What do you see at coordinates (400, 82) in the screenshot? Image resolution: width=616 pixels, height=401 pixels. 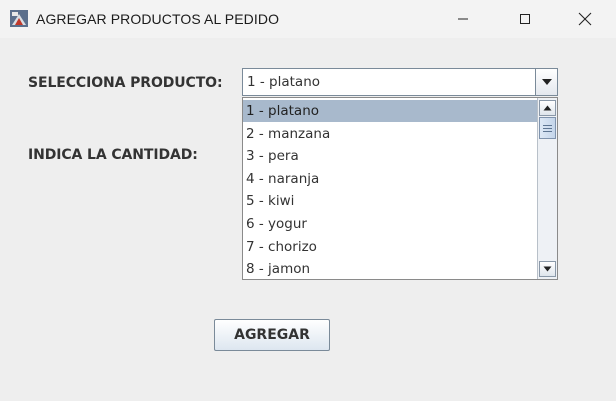 I see `product-combobox: 1 - platano` at bounding box center [400, 82].